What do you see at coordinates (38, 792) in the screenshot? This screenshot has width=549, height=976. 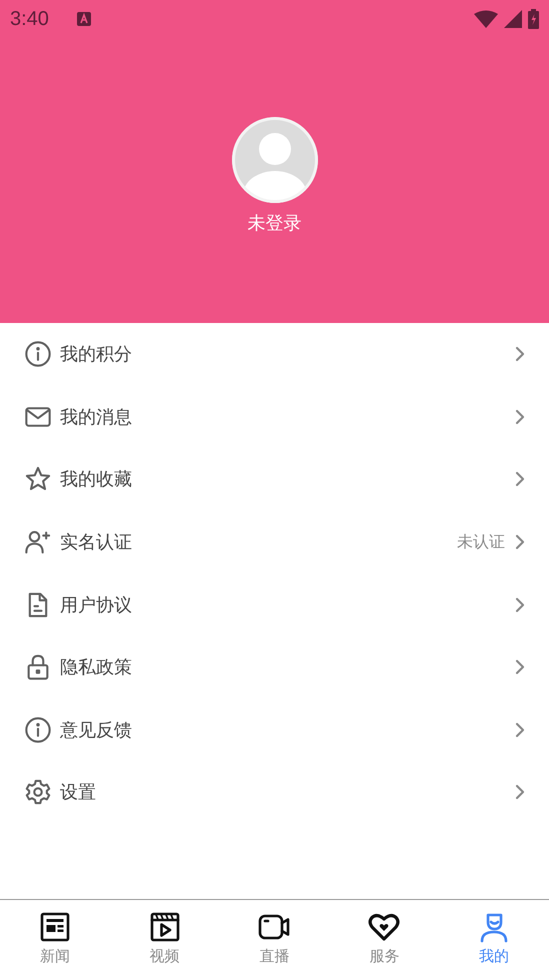 I see `settings-icon` at bounding box center [38, 792].